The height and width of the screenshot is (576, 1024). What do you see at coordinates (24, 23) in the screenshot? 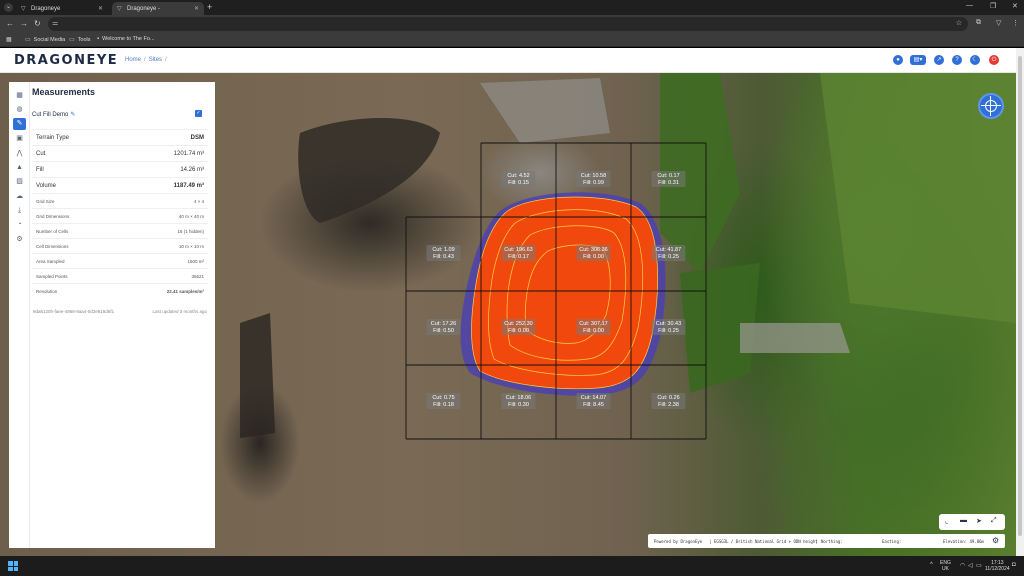
I see `forward-icon: →` at bounding box center [24, 23].